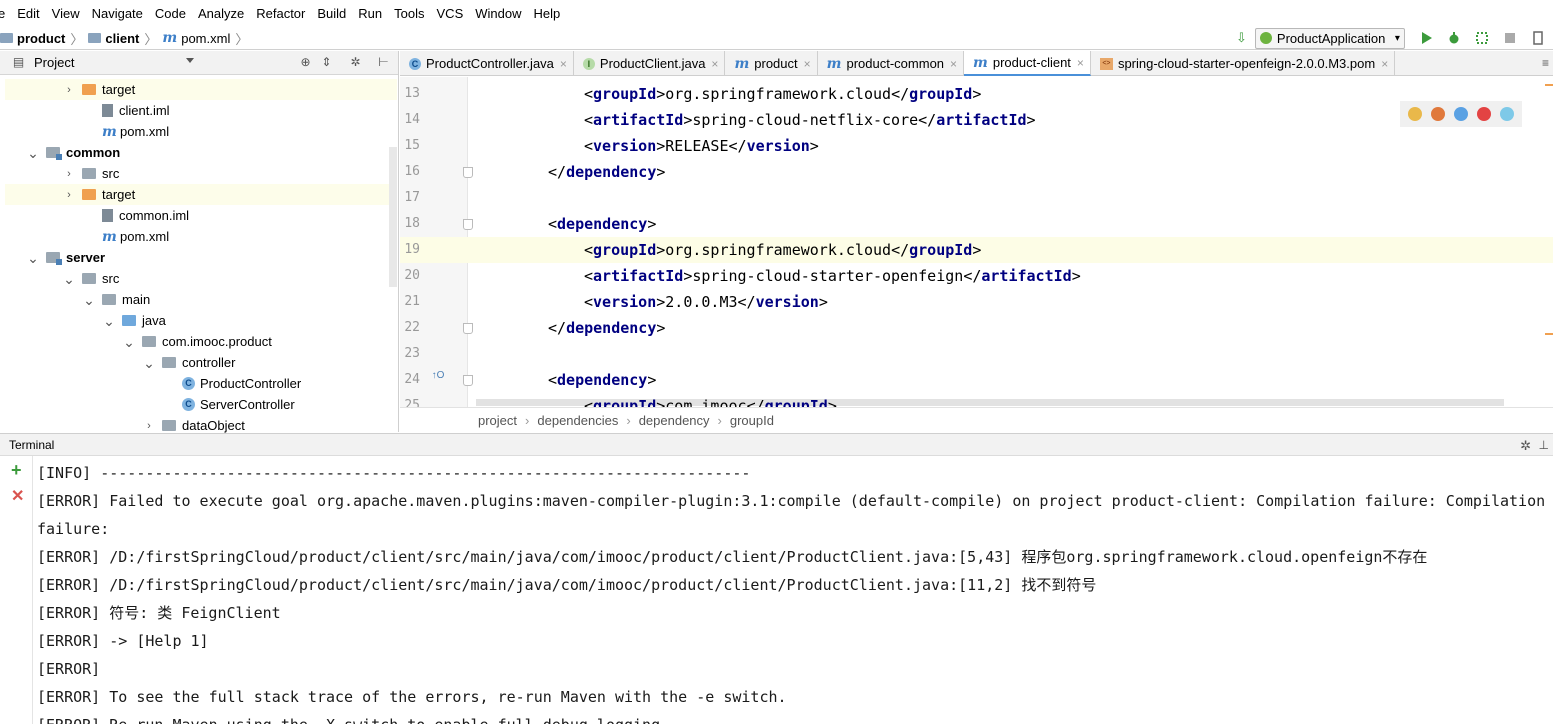  I want to click on menu-item-edit: Edit, so click(28, 13).